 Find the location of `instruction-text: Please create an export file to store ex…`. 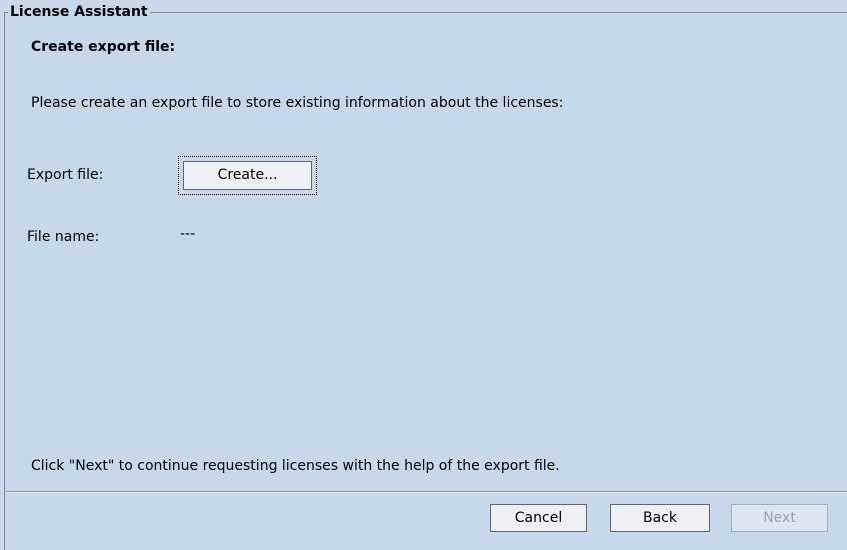

instruction-text: Please create an export file to store ex… is located at coordinates (297, 103).